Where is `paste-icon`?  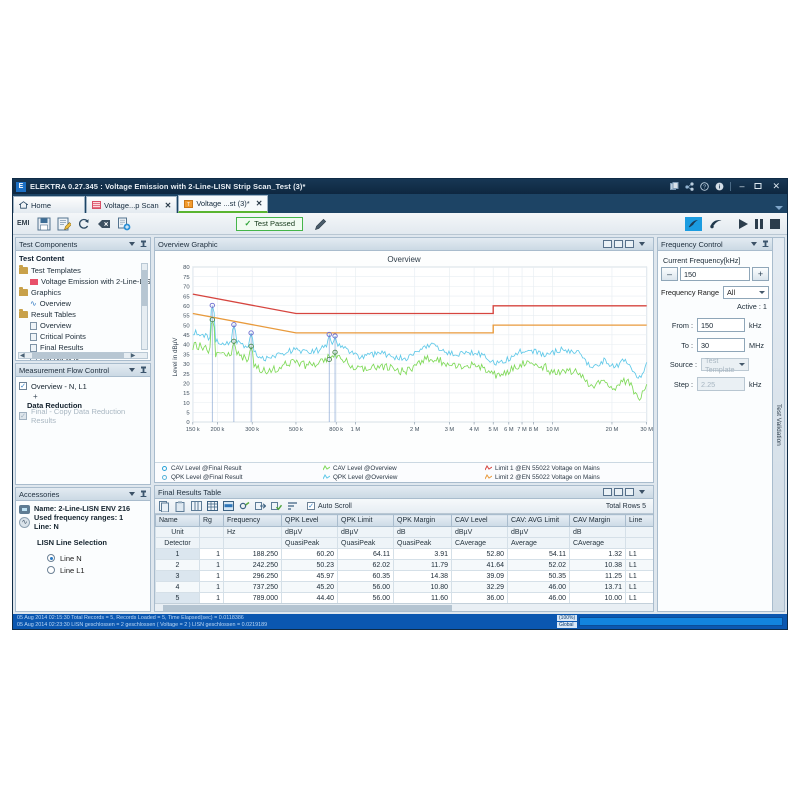 paste-icon is located at coordinates (180, 506).